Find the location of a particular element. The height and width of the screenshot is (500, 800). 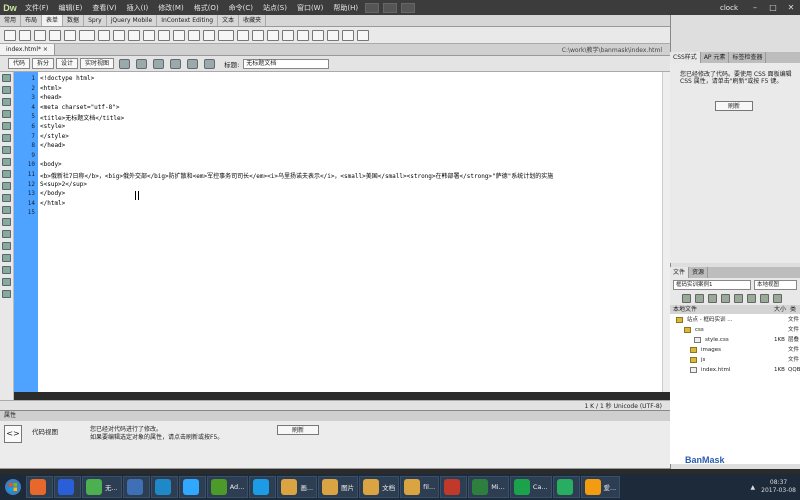

balance-braces-icon is located at coordinates (6, 150).